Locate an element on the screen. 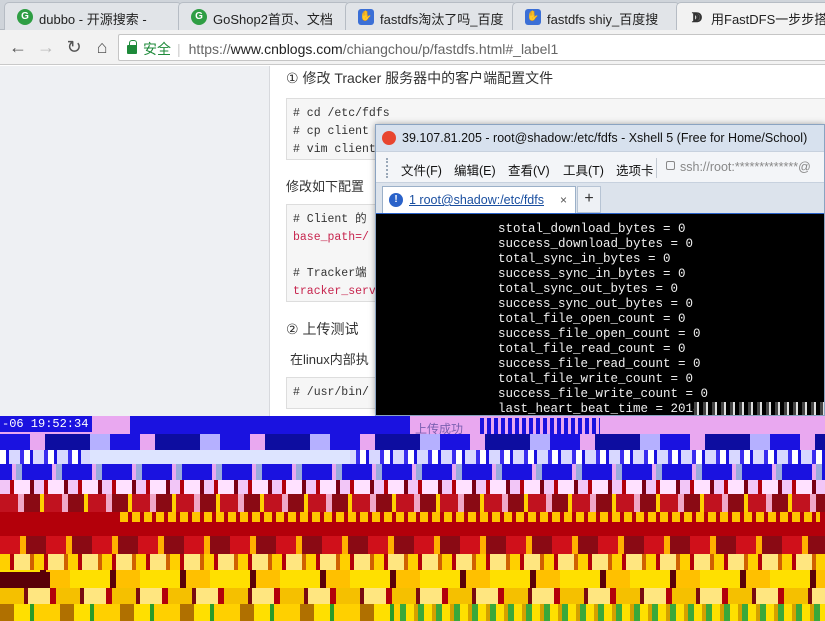  browser-tab-title: fastdfs淘汰了吗_百度 is located at coordinates (442, 19).